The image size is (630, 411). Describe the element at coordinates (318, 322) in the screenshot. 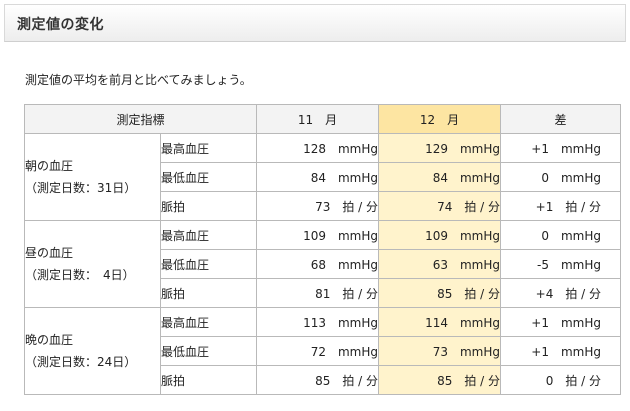

I see `prev-month-value: 113 mmHg` at that location.